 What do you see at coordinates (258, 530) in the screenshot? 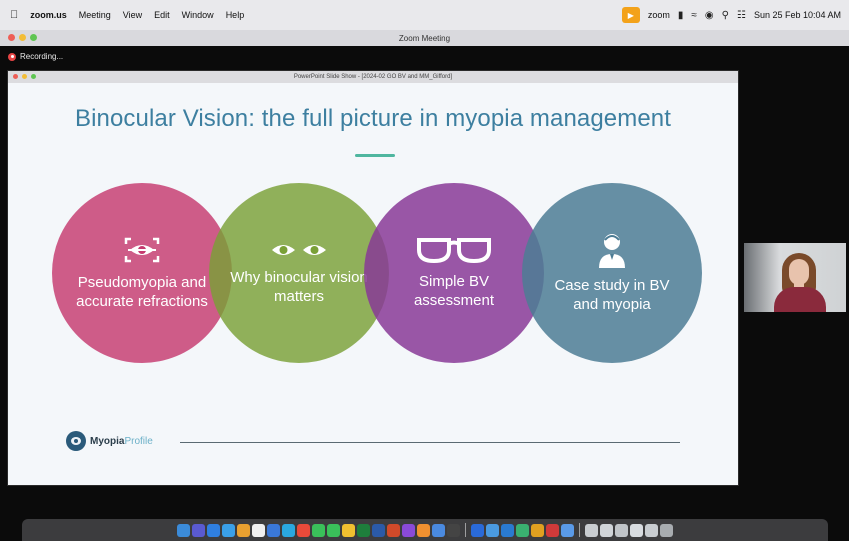
I see `calendar-icon` at bounding box center [258, 530].